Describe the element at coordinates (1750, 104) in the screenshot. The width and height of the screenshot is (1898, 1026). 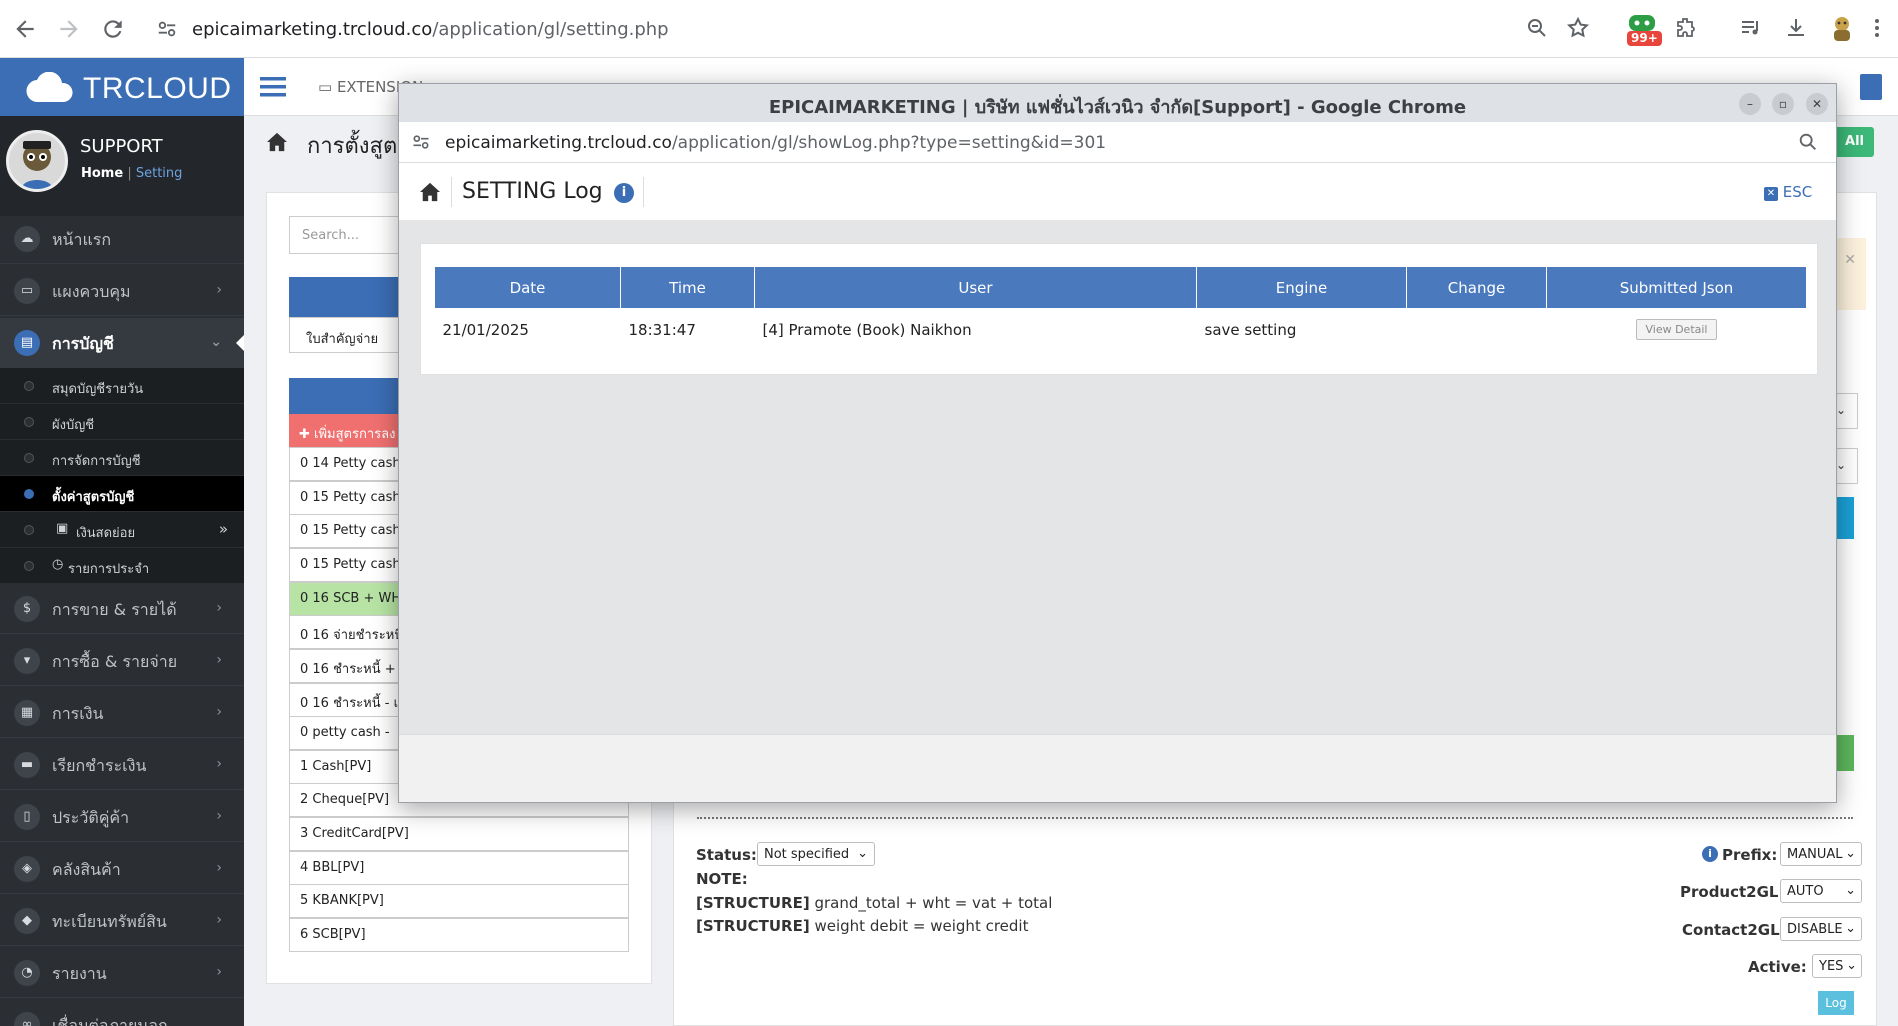
I see `minimize-icon: –` at that location.